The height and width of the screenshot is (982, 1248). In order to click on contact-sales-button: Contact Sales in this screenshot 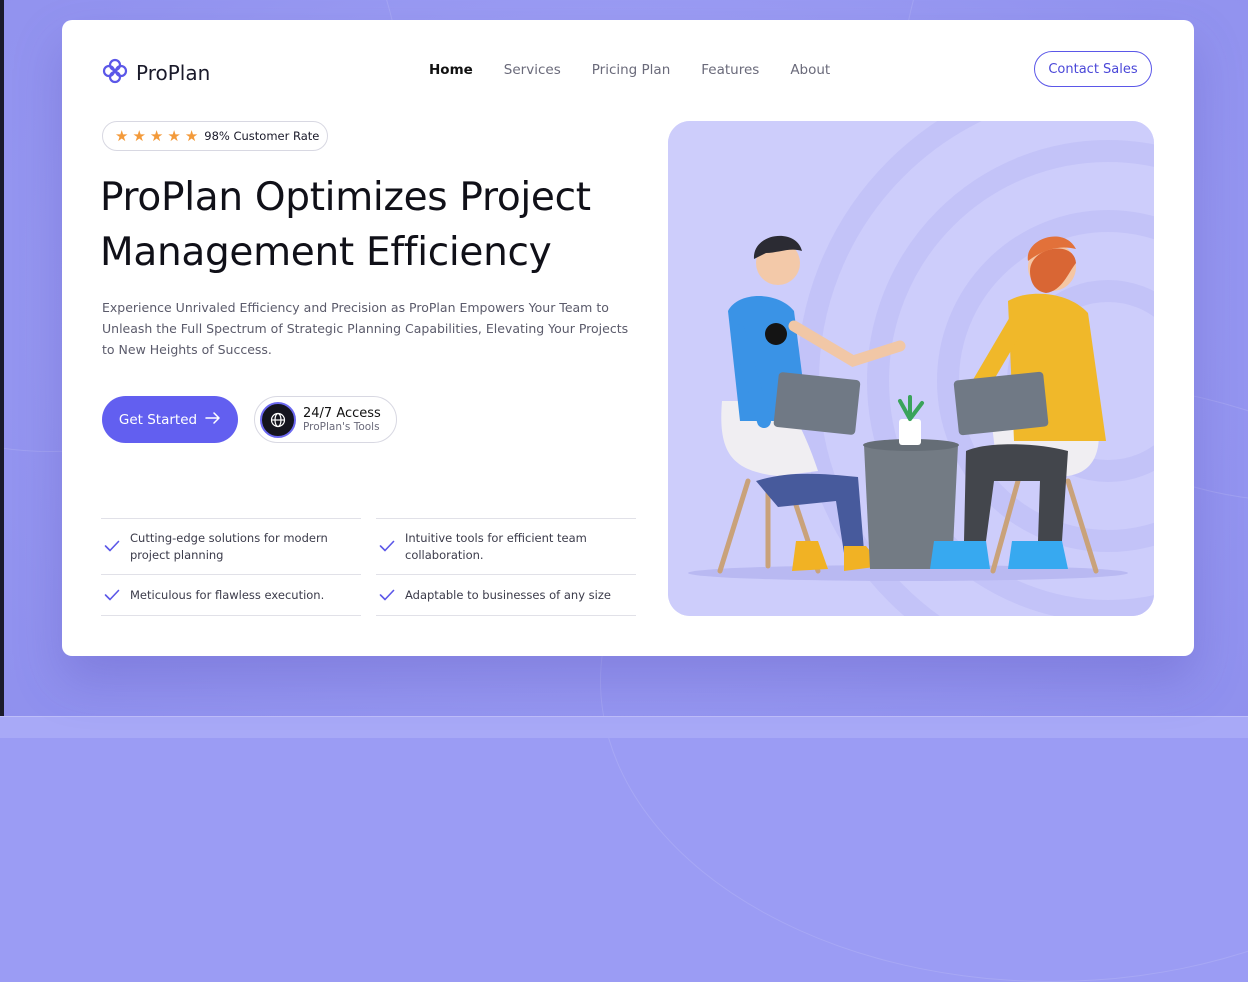, I will do `click(1093, 69)`.